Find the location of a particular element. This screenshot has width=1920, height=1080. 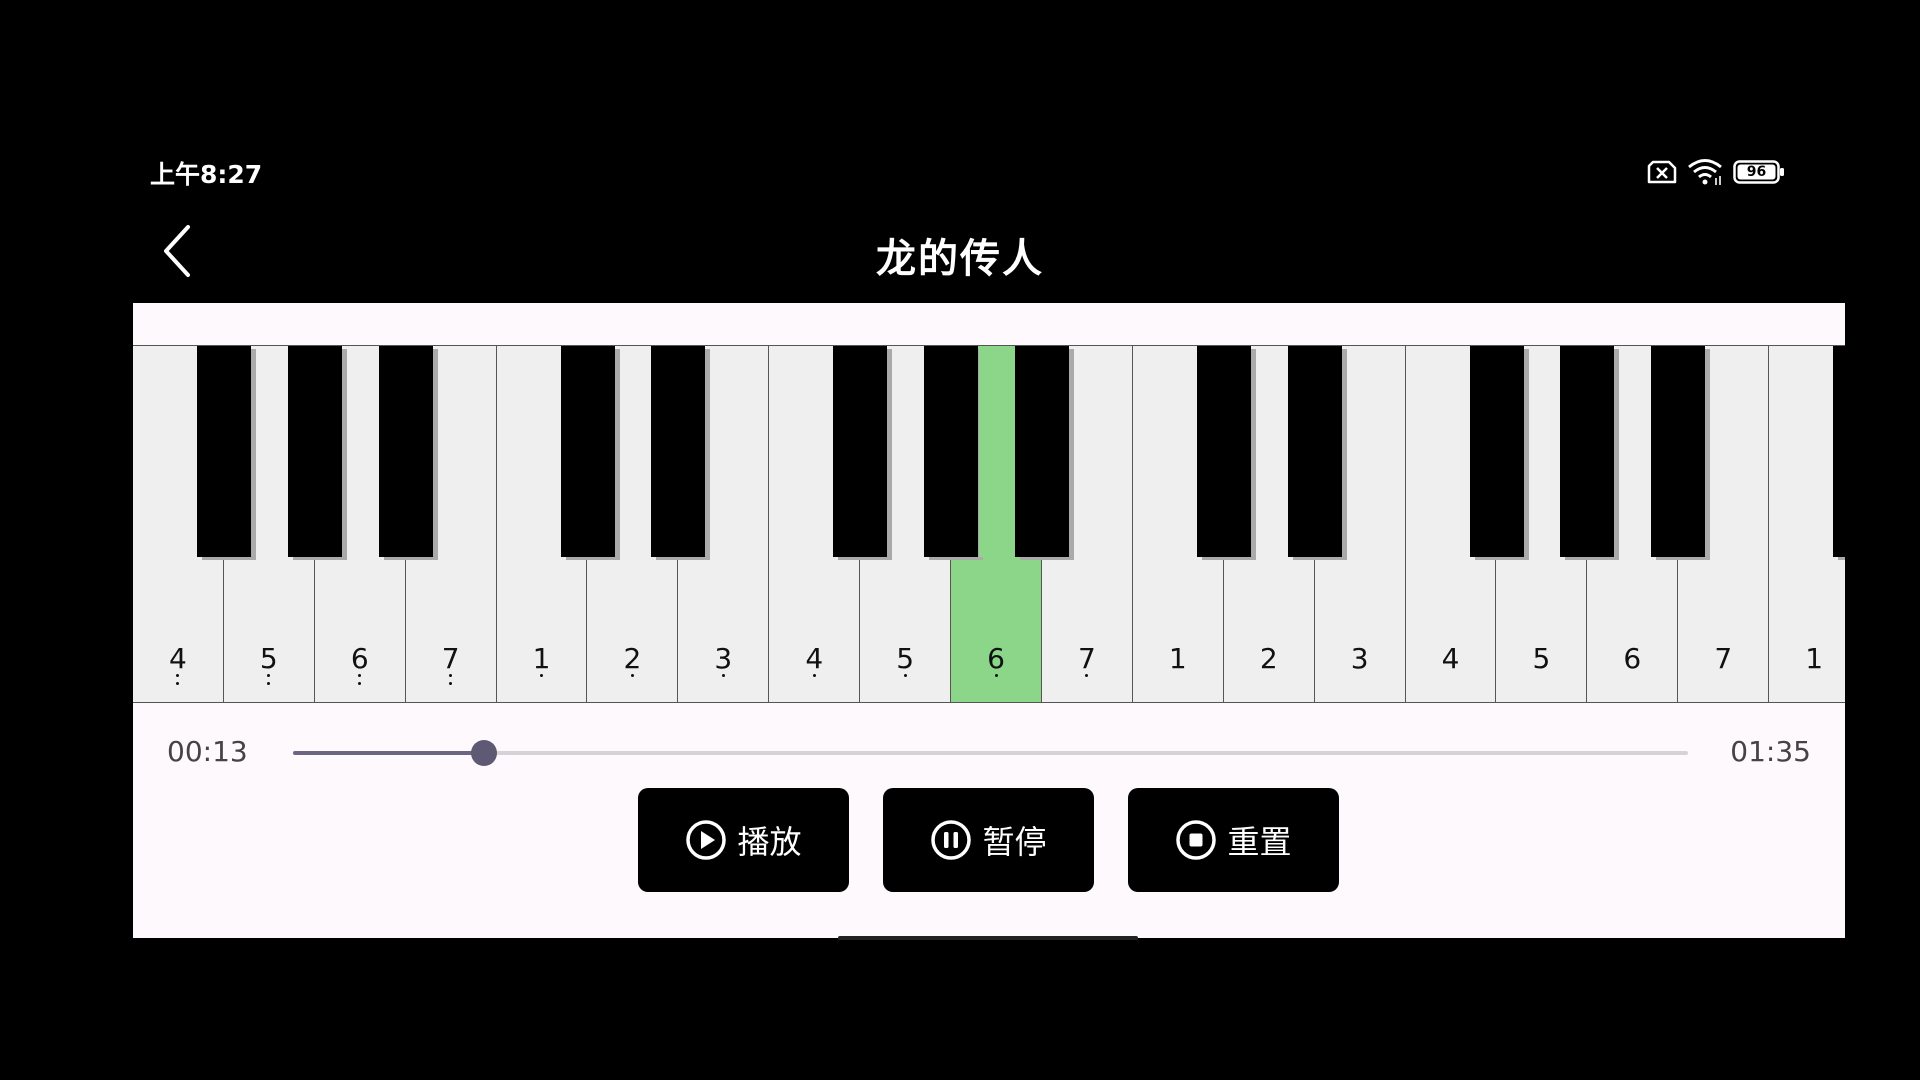

stop-circle-icon is located at coordinates (1196, 840).